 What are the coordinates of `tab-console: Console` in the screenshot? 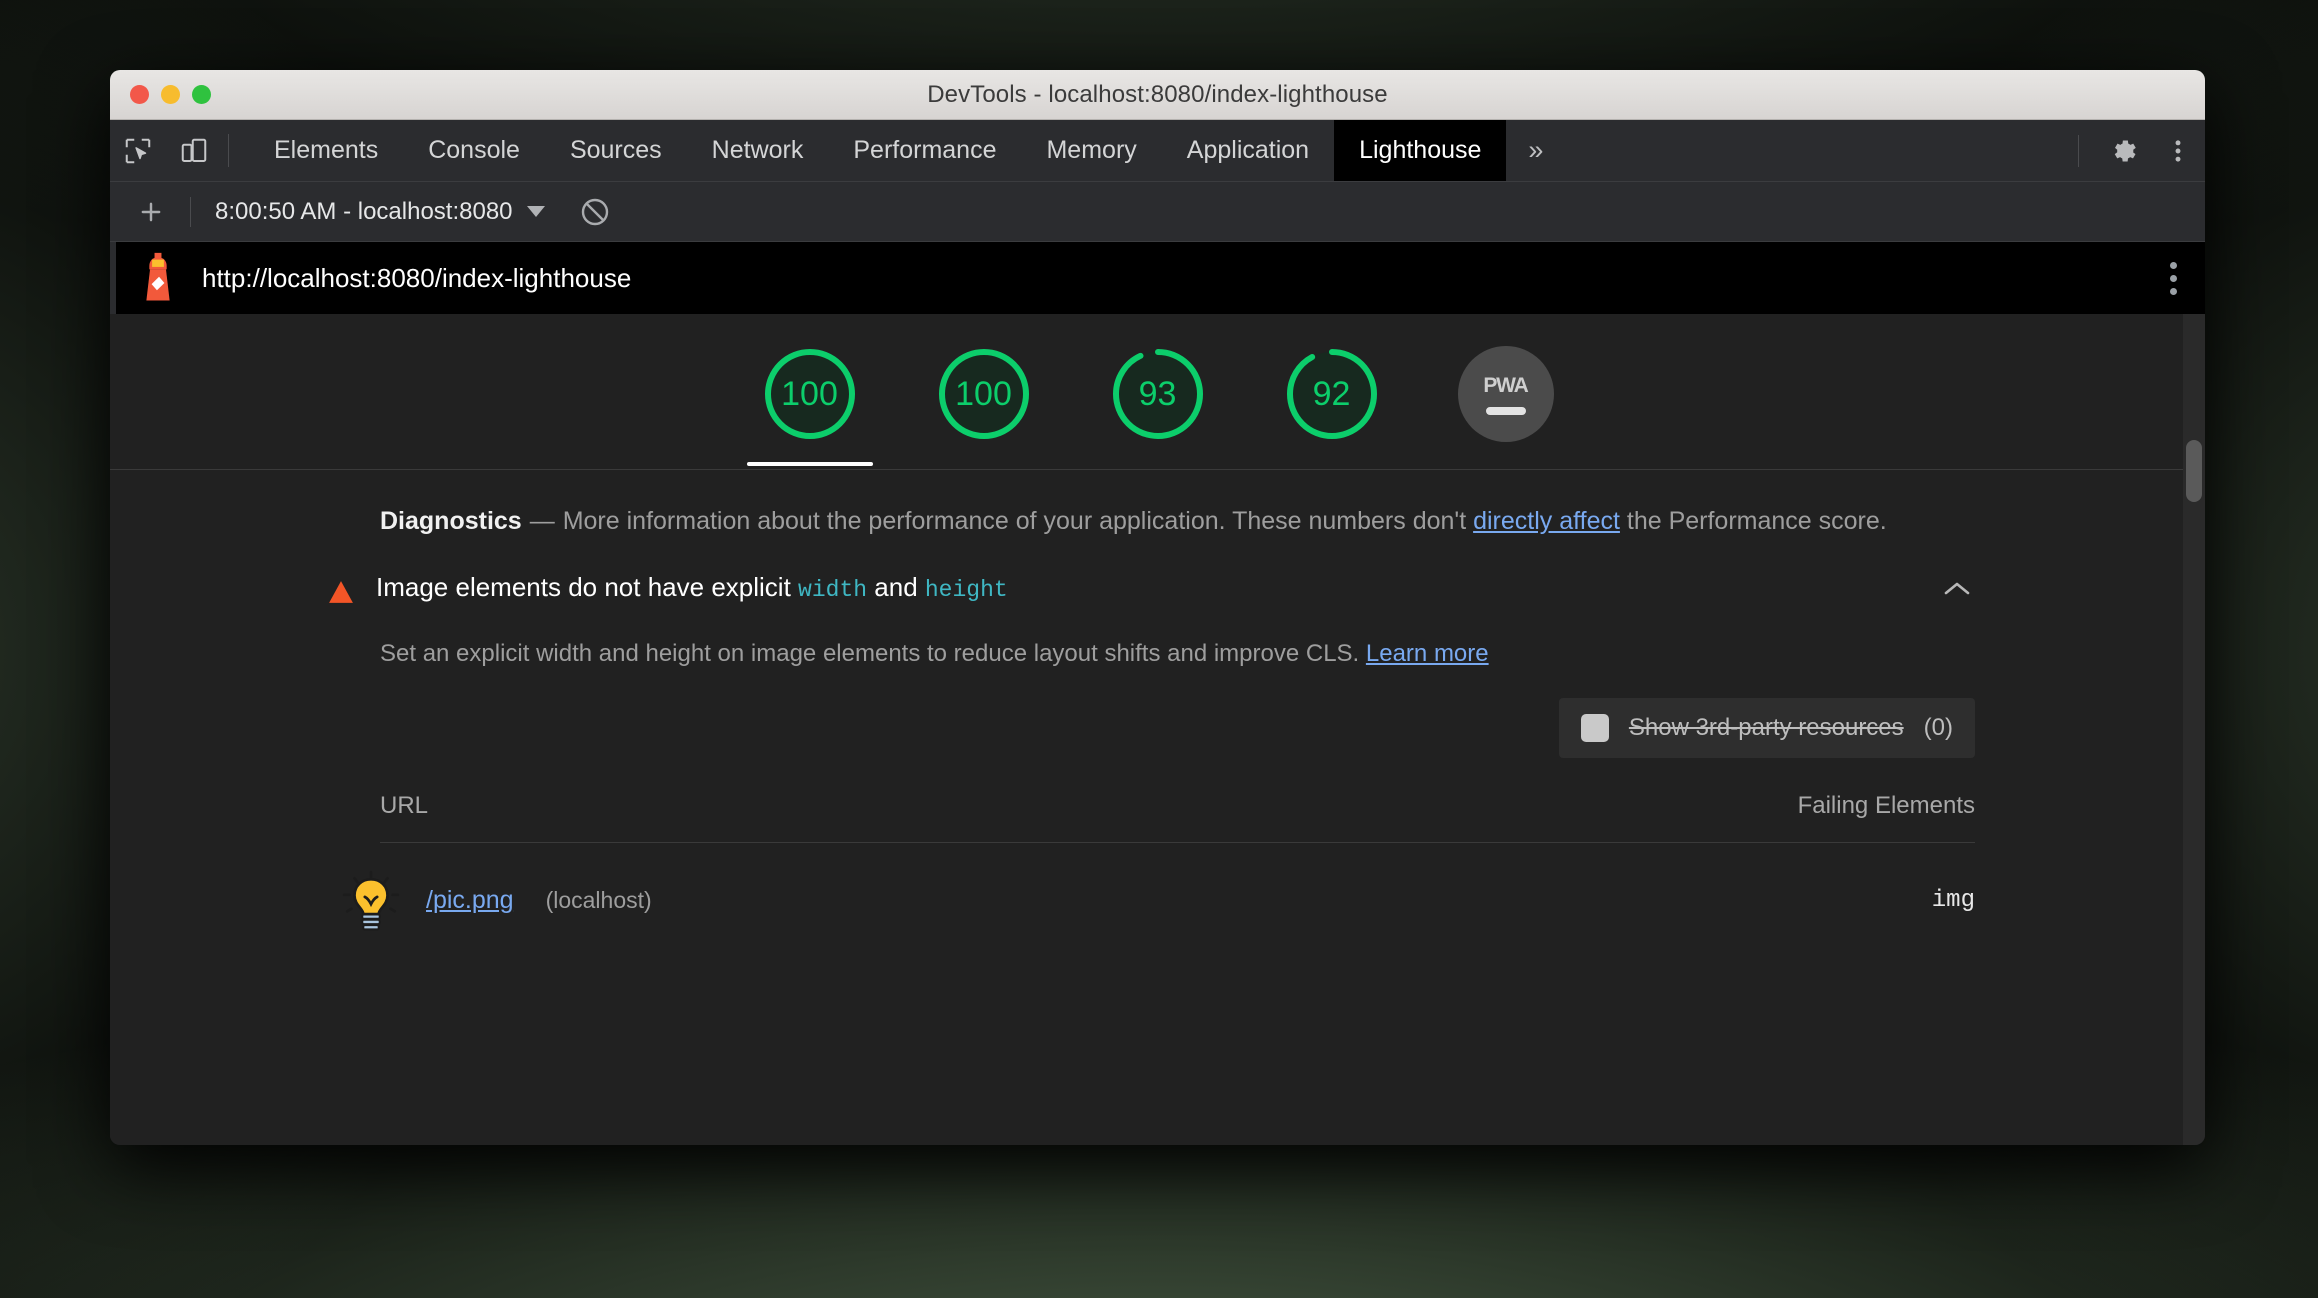 It's located at (474, 150).